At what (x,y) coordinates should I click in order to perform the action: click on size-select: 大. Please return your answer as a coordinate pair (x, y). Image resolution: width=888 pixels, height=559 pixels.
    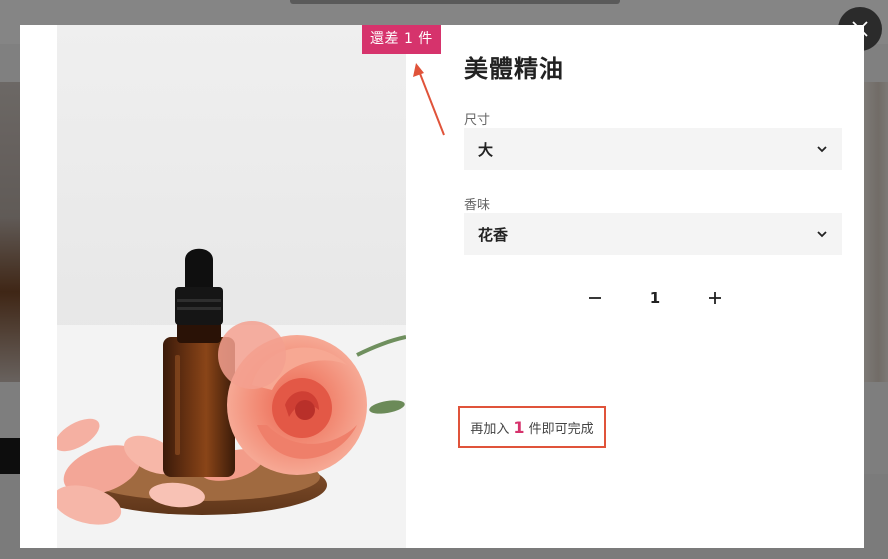
    Looking at the image, I should click on (653, 149).